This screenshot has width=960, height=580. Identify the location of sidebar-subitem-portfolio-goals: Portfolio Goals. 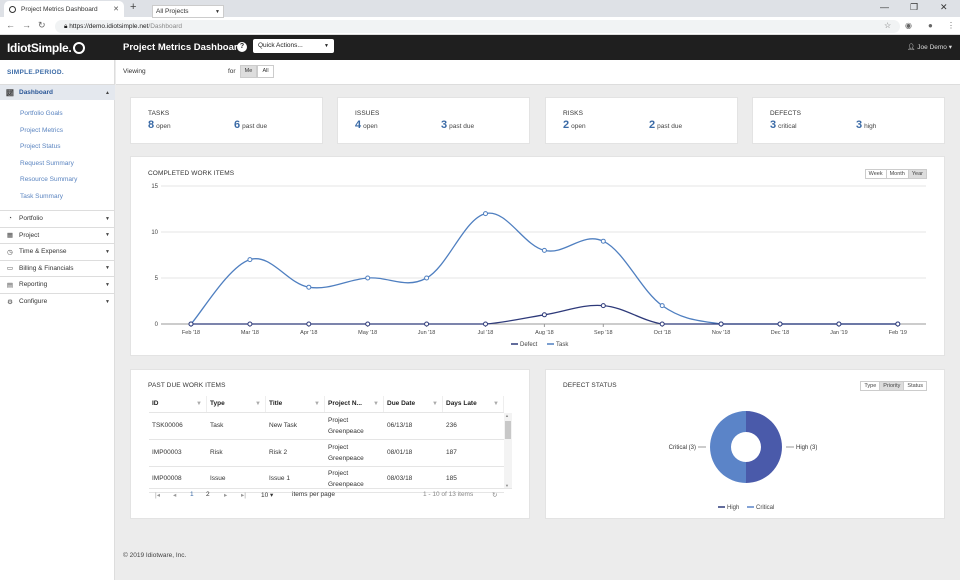
(41, 113).